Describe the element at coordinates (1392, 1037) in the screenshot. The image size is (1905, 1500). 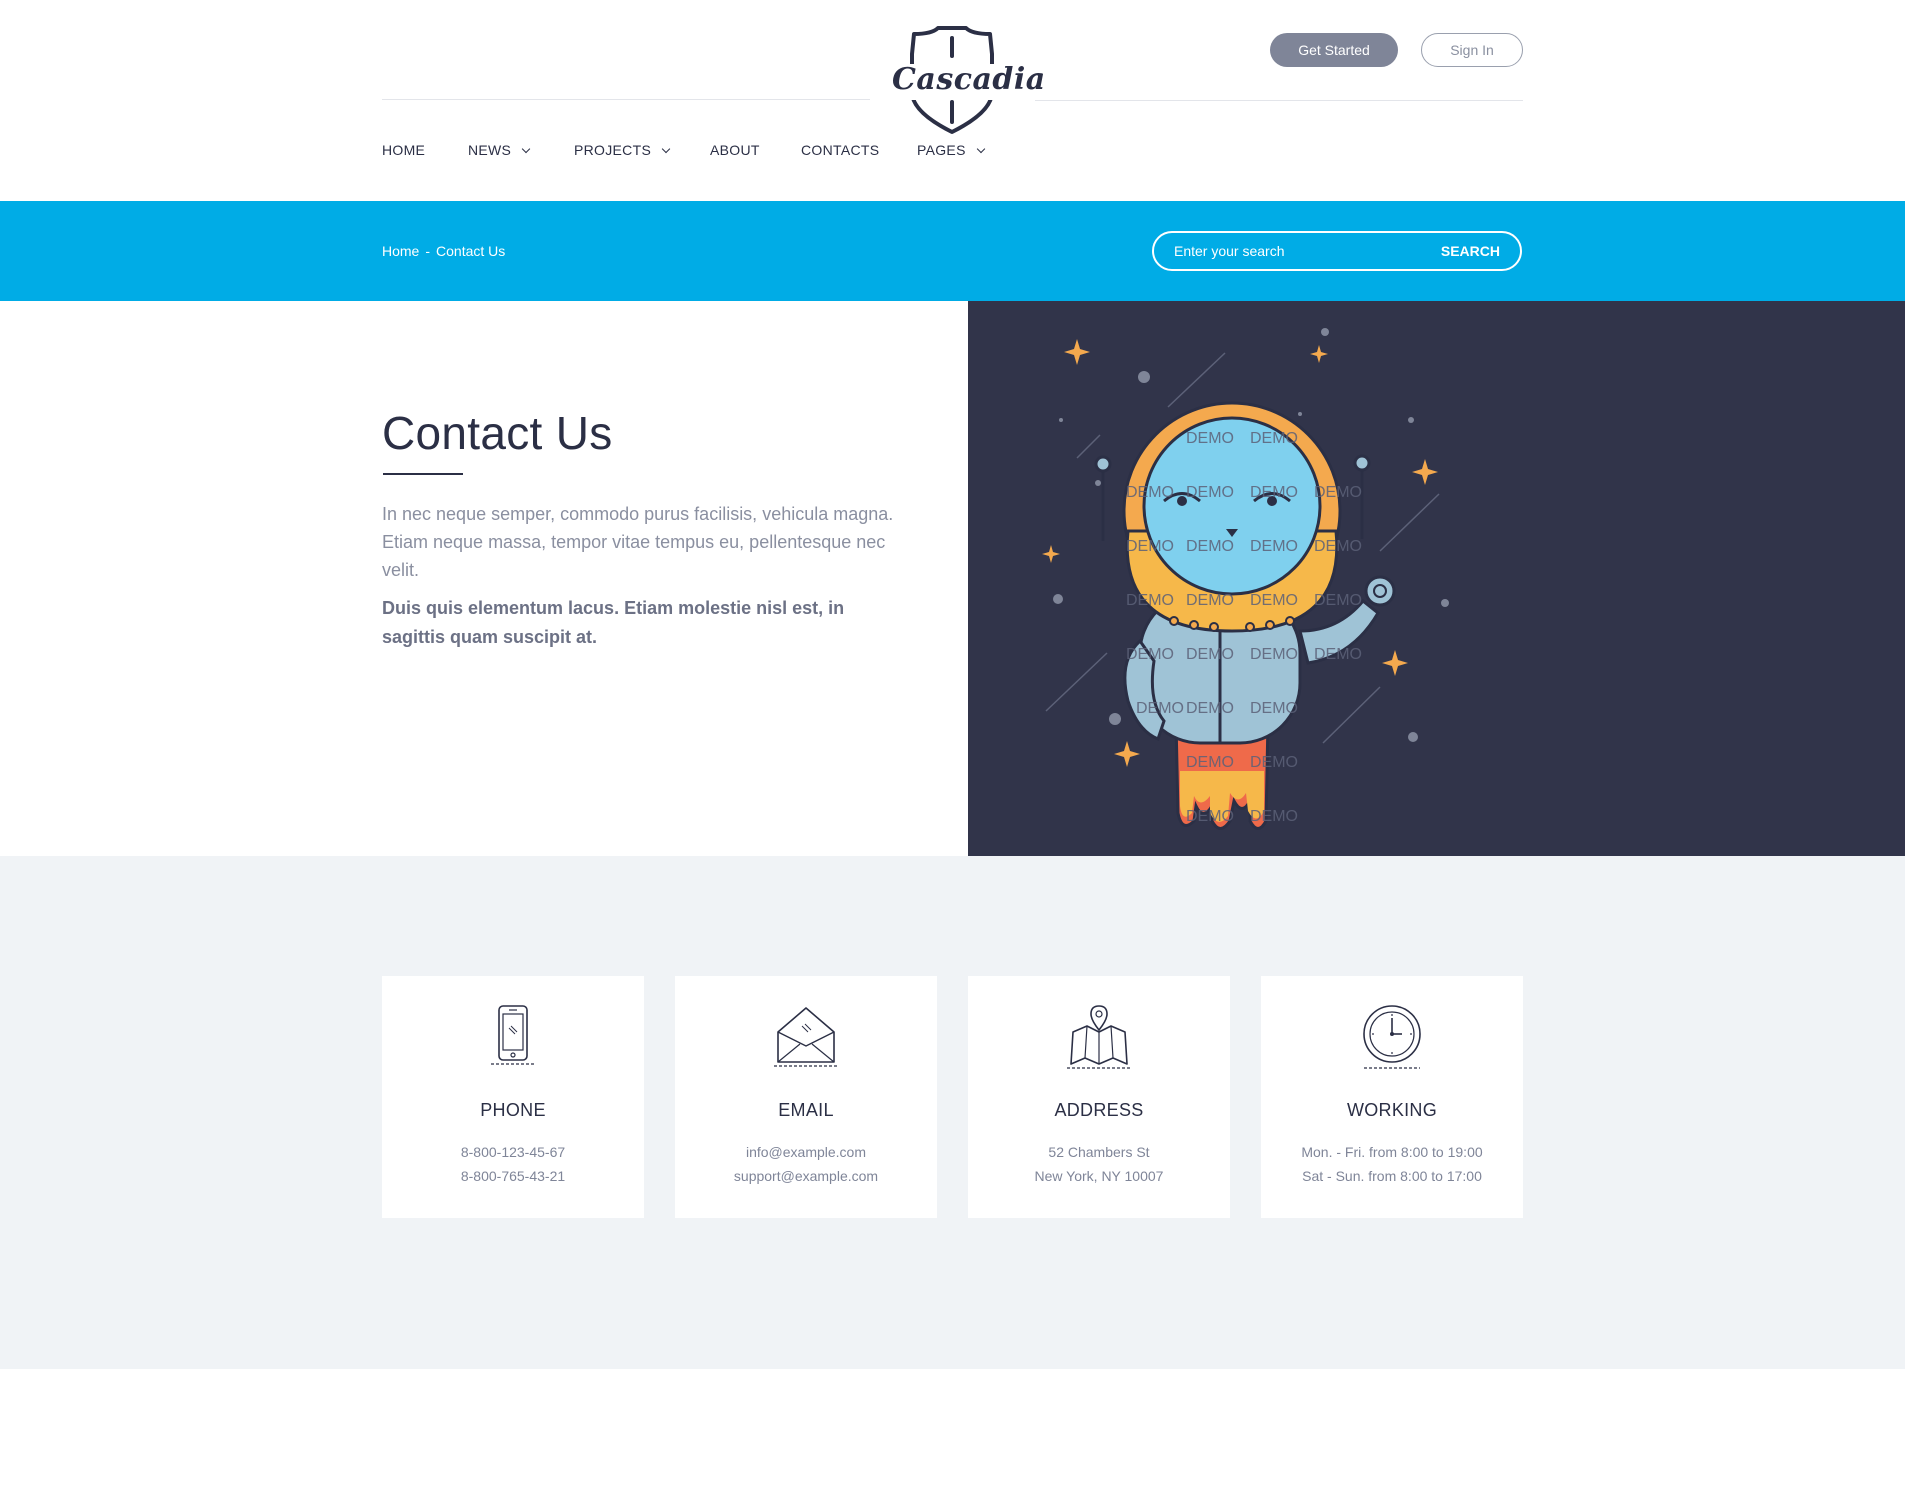
I see `clock-icon` at that location.